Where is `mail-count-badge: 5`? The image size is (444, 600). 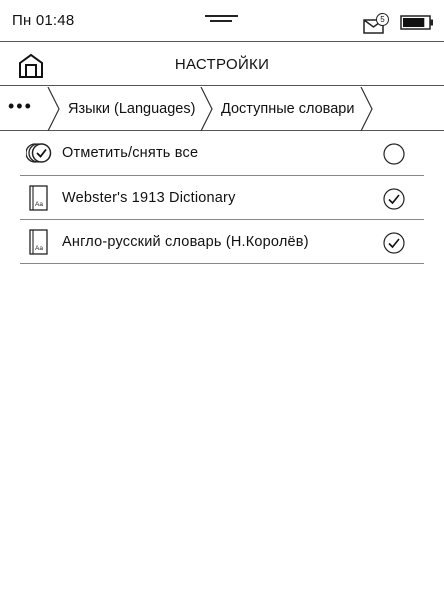 mail-count-badge: 5 is located at coordinates (382, 19).